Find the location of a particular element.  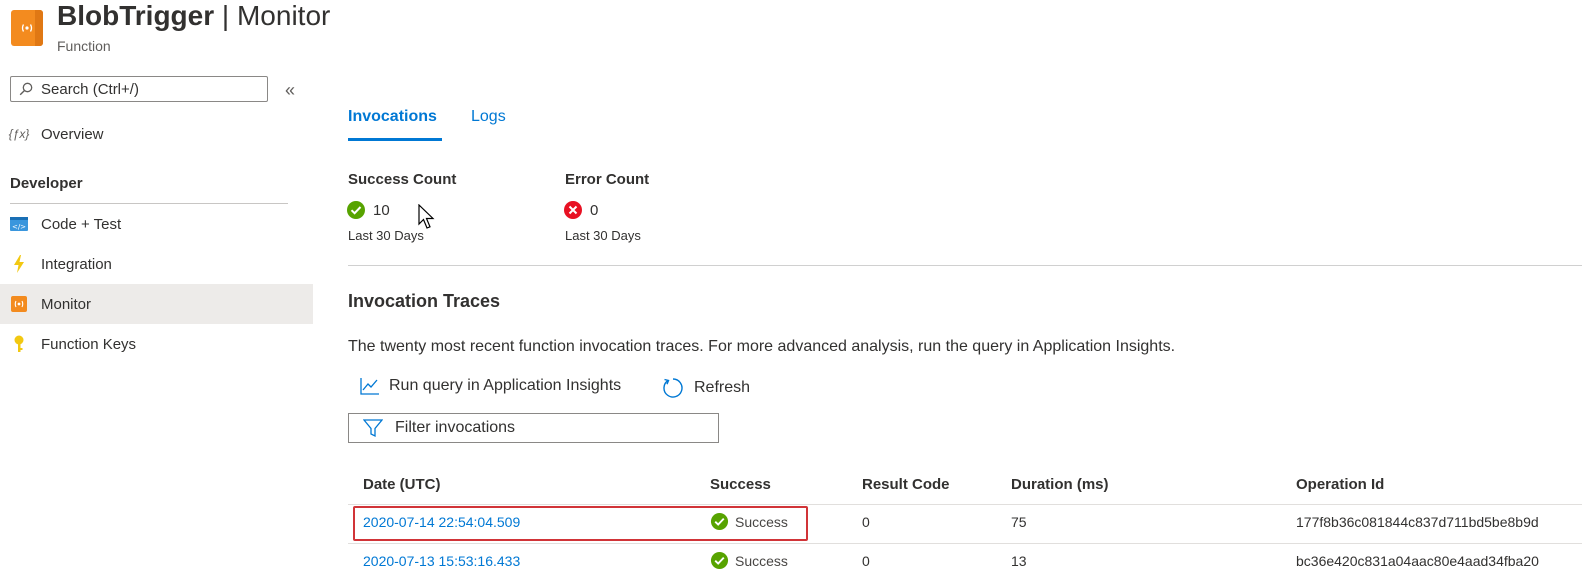

title-rest: Monitor is located at coordinates (283, 15).